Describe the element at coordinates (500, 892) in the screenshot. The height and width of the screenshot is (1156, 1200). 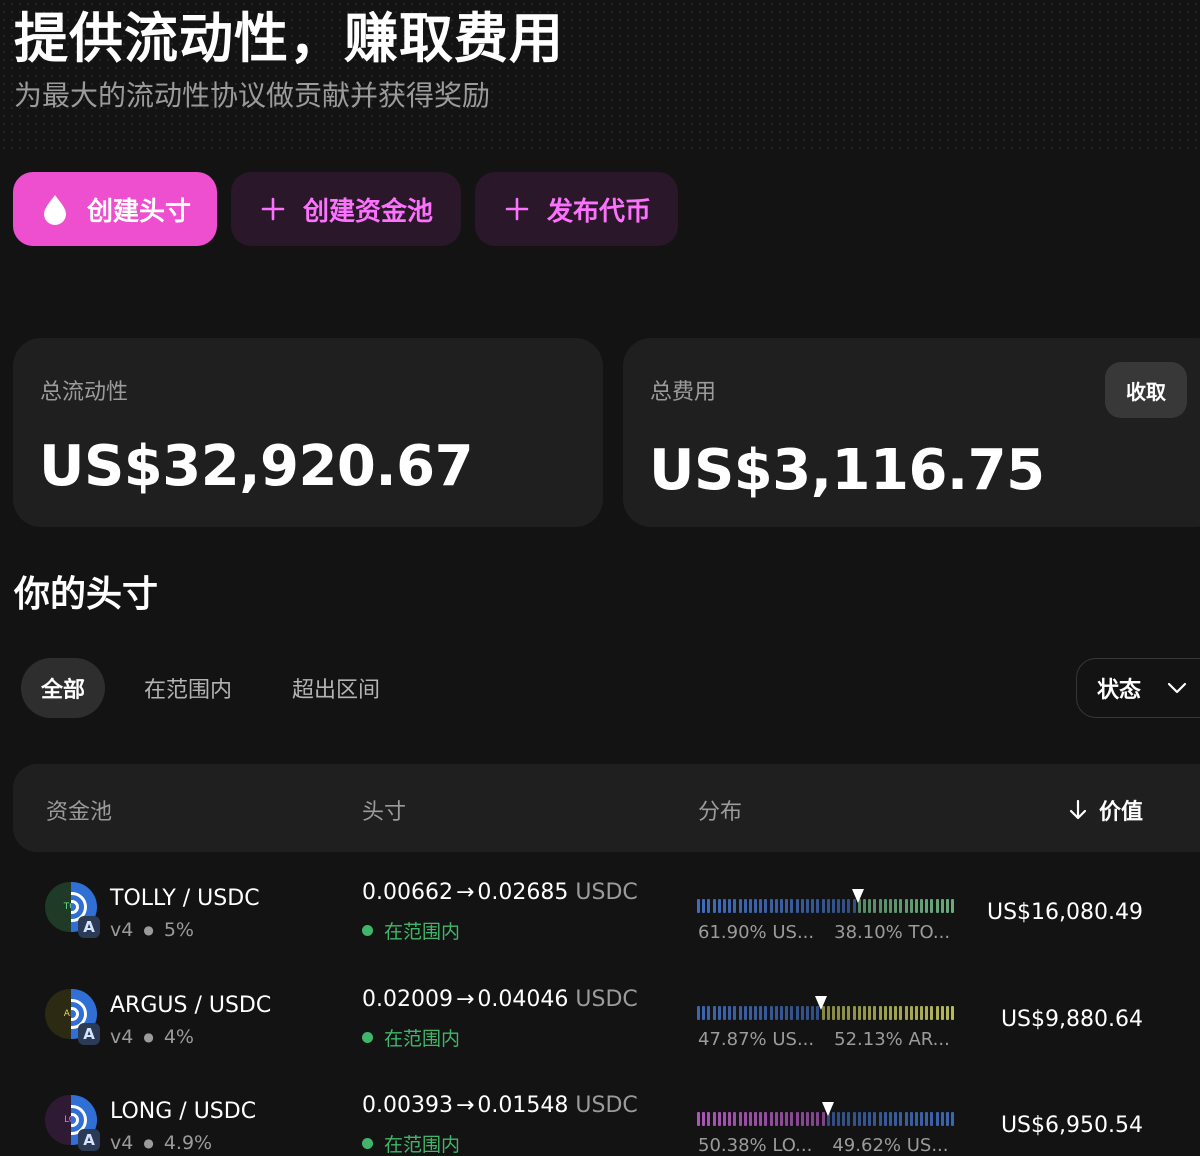
I see `price-range: 0.00662 → 0.02685 USDC` at that location.